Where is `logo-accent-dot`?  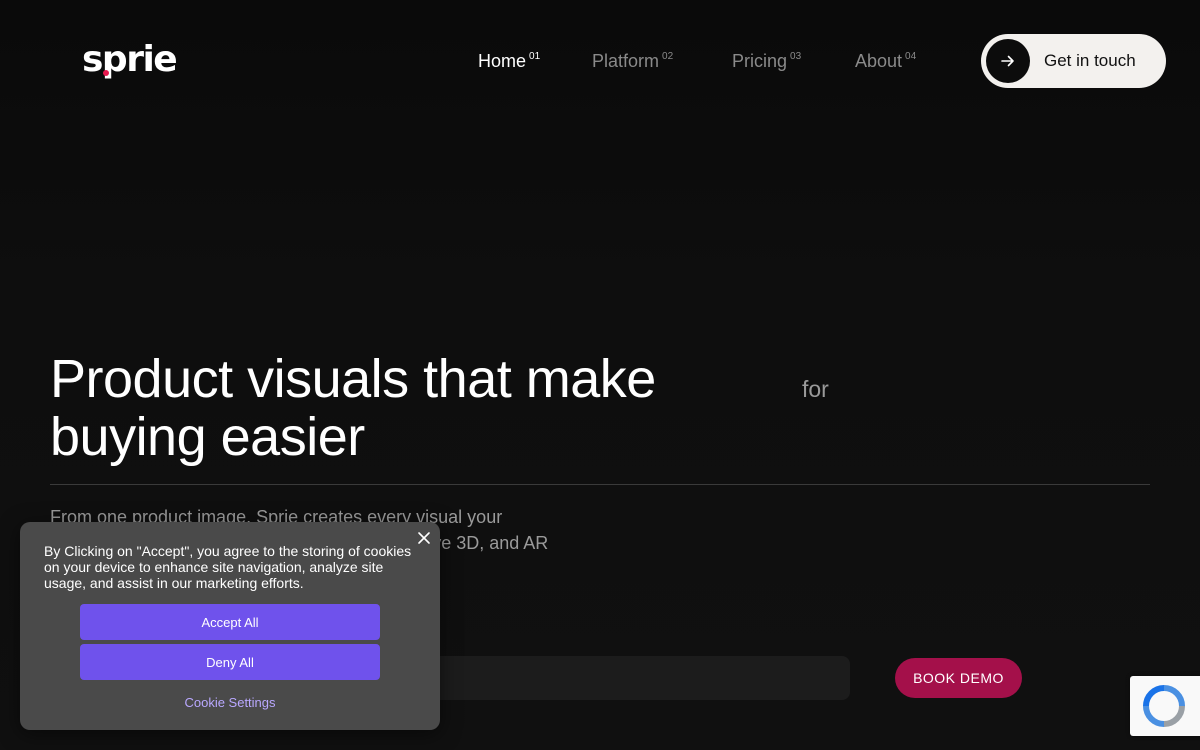 logo-accent-dot is located at coordinates (106, 73).